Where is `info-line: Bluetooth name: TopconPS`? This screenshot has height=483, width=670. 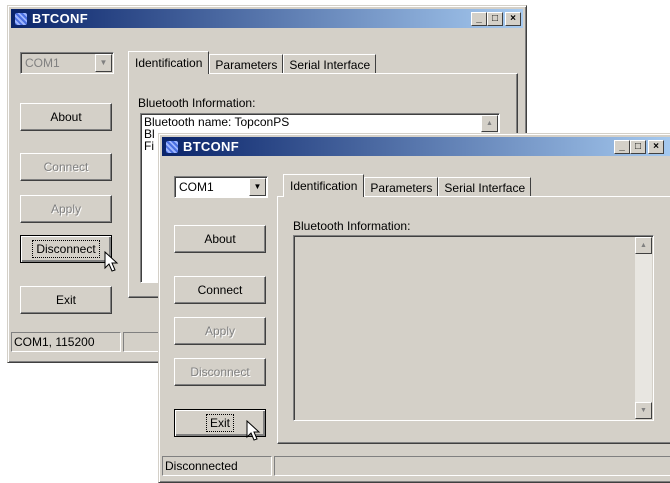
info-line: Bluetooth name: TopconPS is located at coordinates (217, 122).